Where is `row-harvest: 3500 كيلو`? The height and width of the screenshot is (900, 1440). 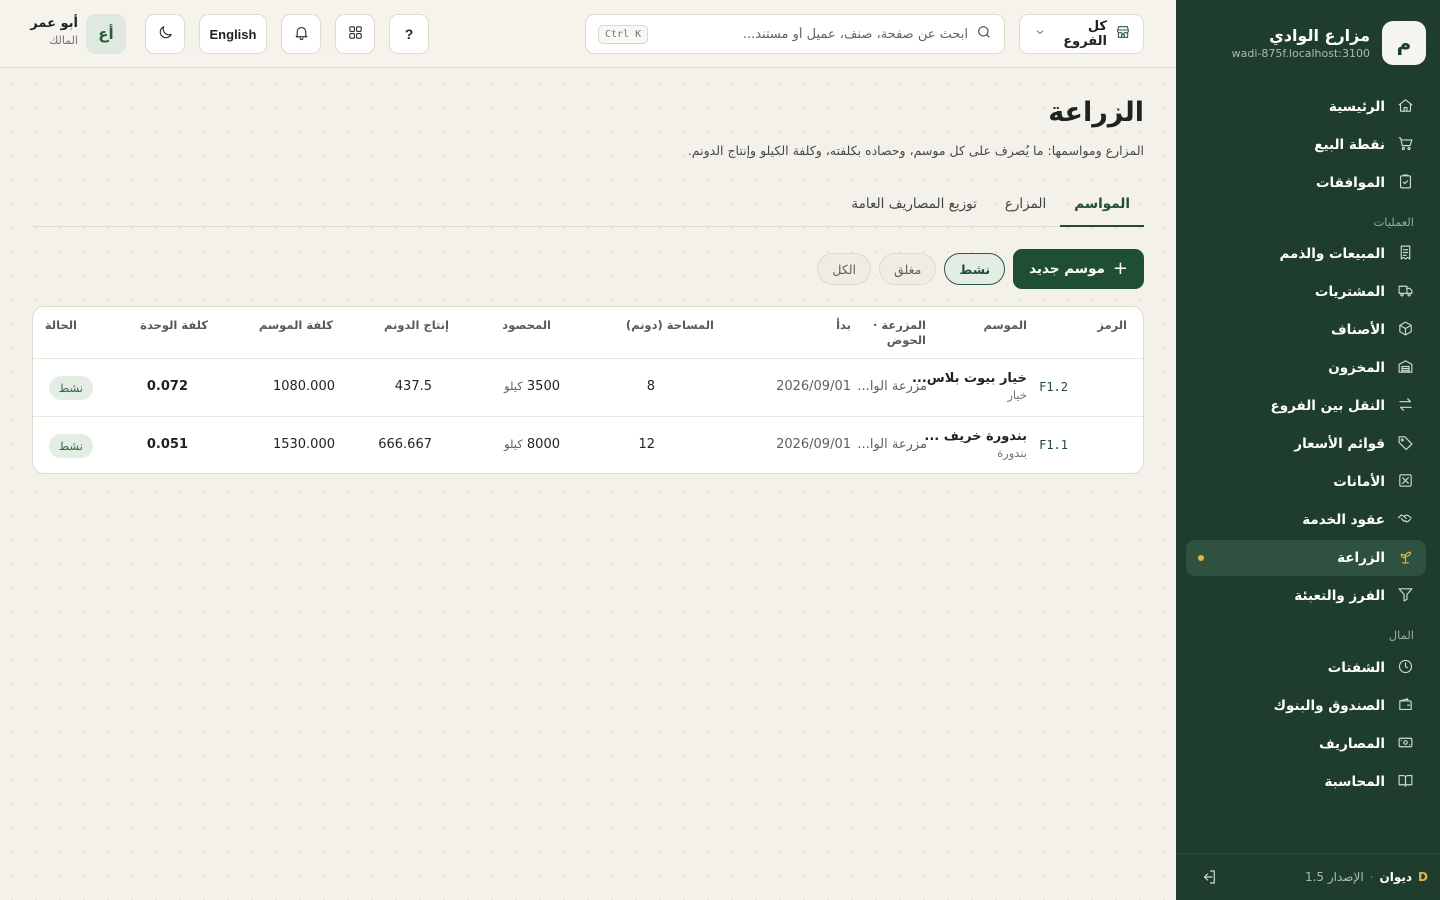
row-harvest: 3500 كيلو is located at coordinates (532, 386).